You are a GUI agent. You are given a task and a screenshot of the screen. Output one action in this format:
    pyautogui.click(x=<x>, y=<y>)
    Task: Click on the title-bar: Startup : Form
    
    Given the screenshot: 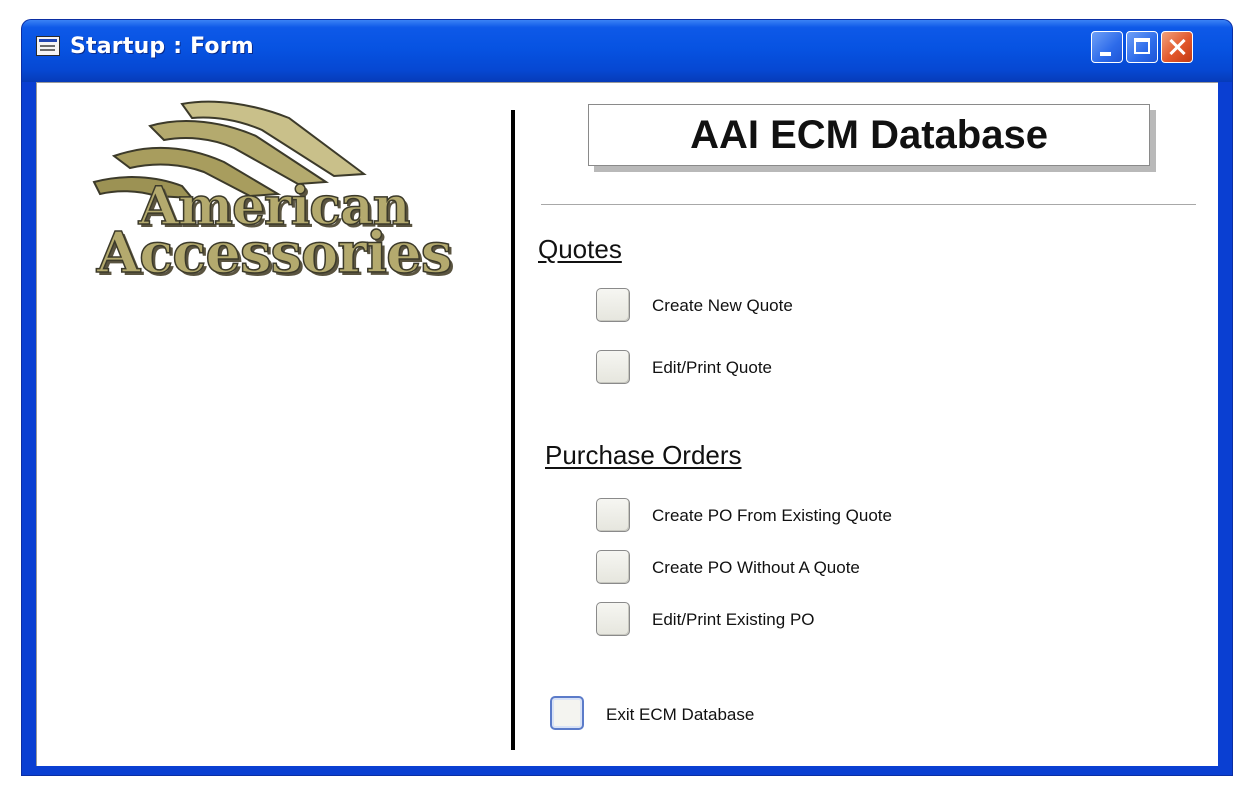 What is the action you would take?
    pyautogui.click(x=627, y=51)
    